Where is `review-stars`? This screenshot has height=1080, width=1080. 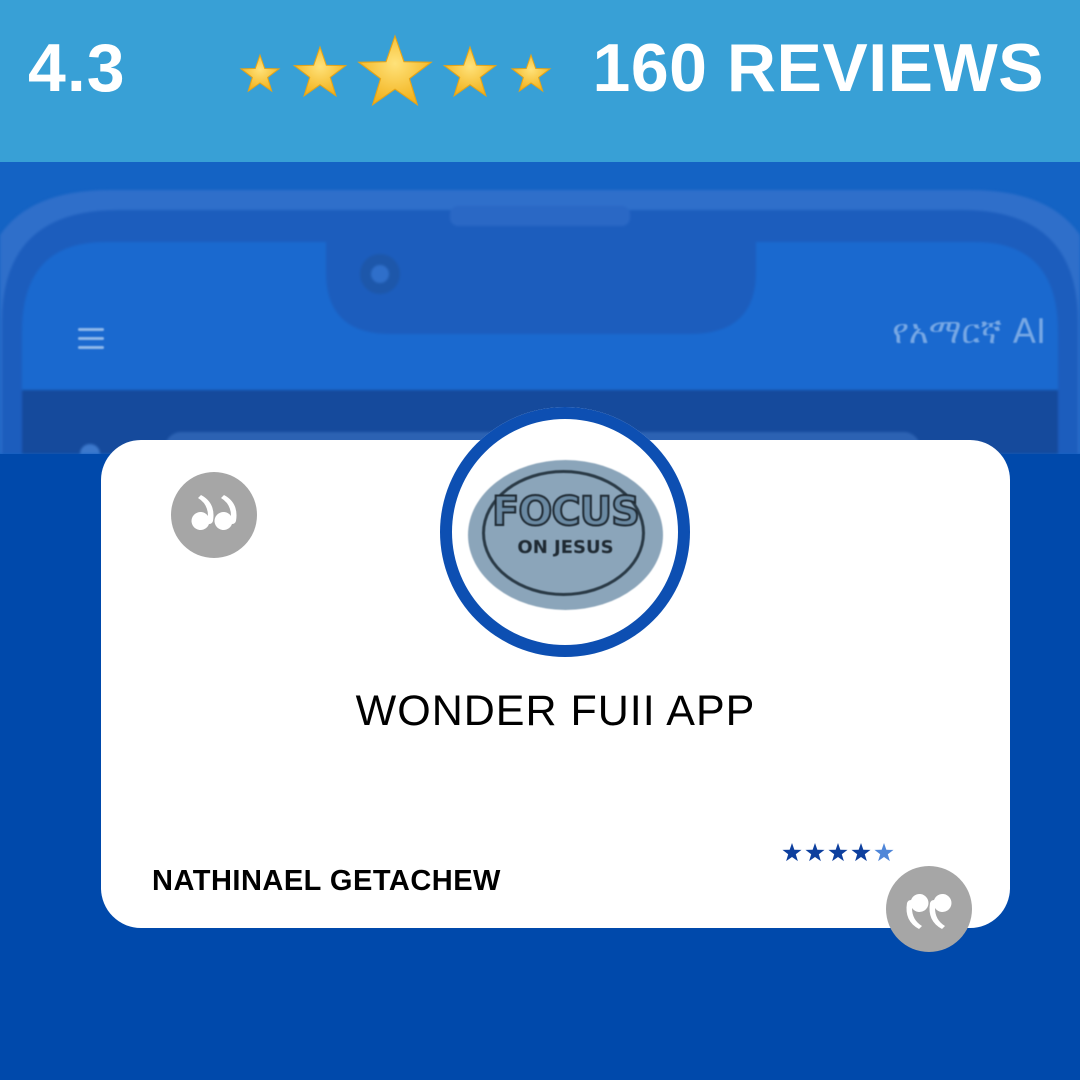
review-stars is located at coordinates (838, 852).